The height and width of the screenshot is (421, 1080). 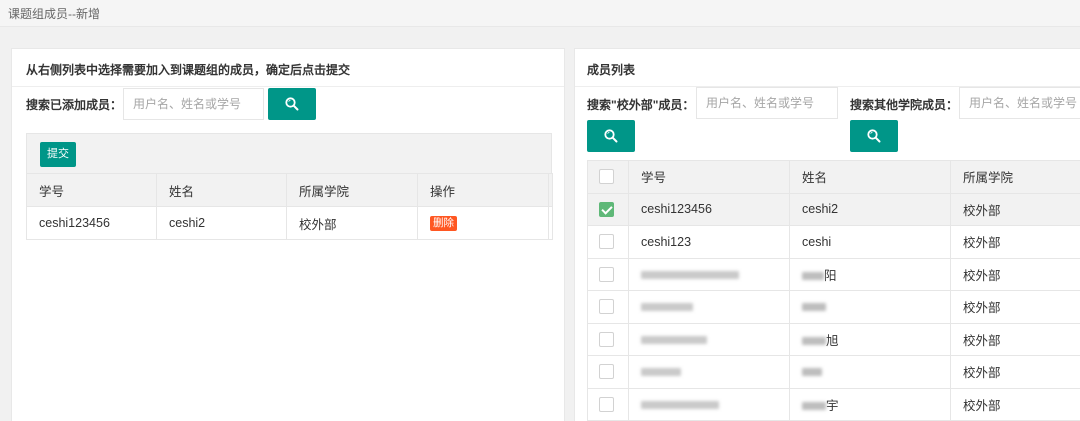 What do you see at coordinates (74, 105) in the screenshot?
I see `added-search-label: 搜索已添加成员：` at bounding box center [74, 105].